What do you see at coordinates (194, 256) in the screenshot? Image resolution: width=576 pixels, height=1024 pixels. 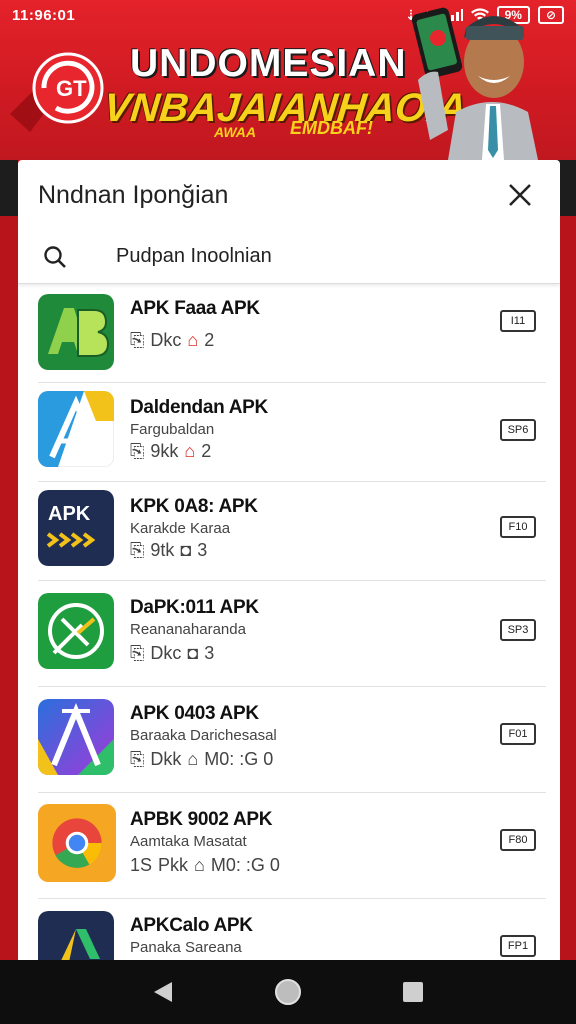 I see `search-input: Pudpan Inoolnian` at bounding box center [194, 256].